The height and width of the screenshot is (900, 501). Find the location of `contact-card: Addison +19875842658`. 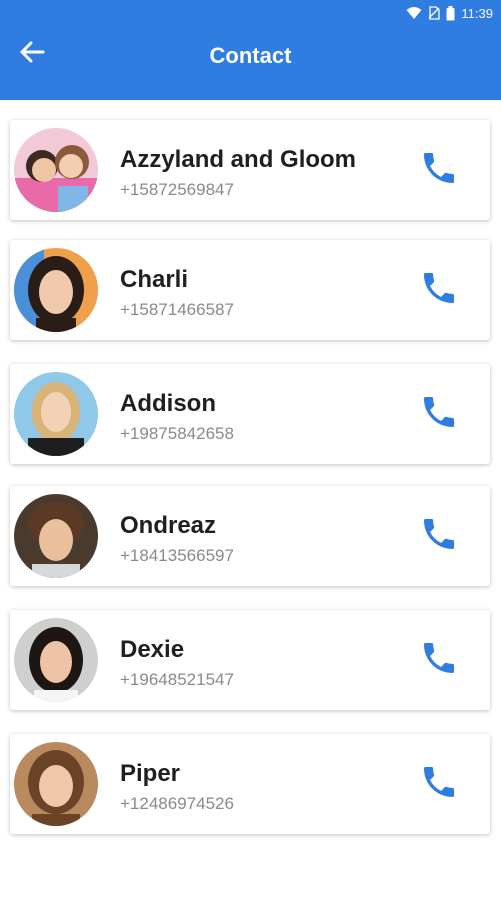

contact-card: Addison +19875842658 is located at coordinates (250, 414).